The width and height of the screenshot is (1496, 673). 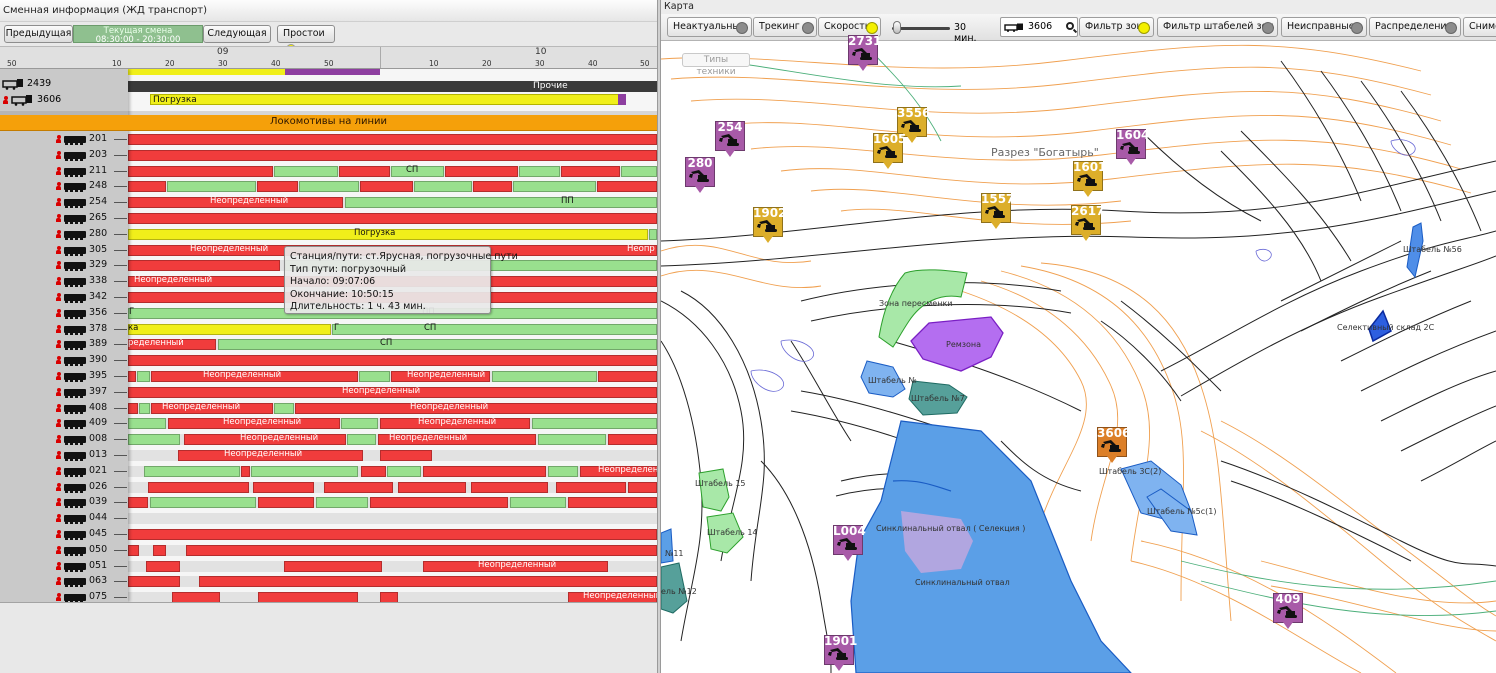 I want to click on vehicle-marker: 1605, so click(x=889, y=151).